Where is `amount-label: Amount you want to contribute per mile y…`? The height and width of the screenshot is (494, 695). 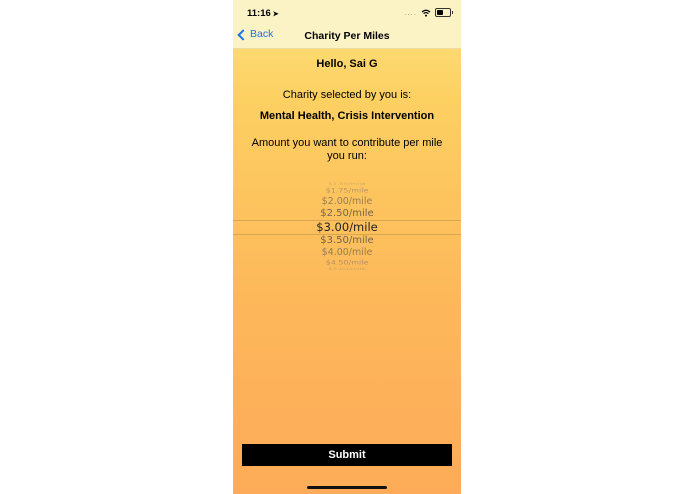 amount-label: Amount you want to contribute per mile y… is located at coordinates (347, 149).